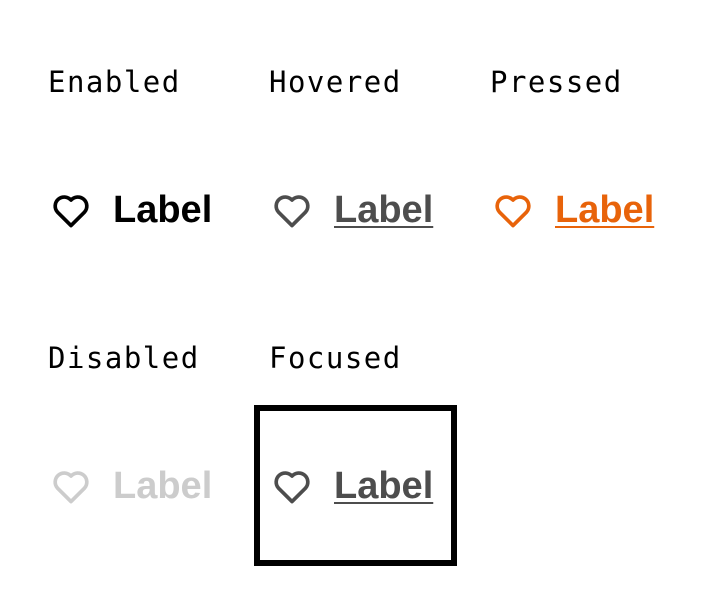 This screenshot has height=600, width=711. I want to click on focused-title: Focused, so click(335, 358).